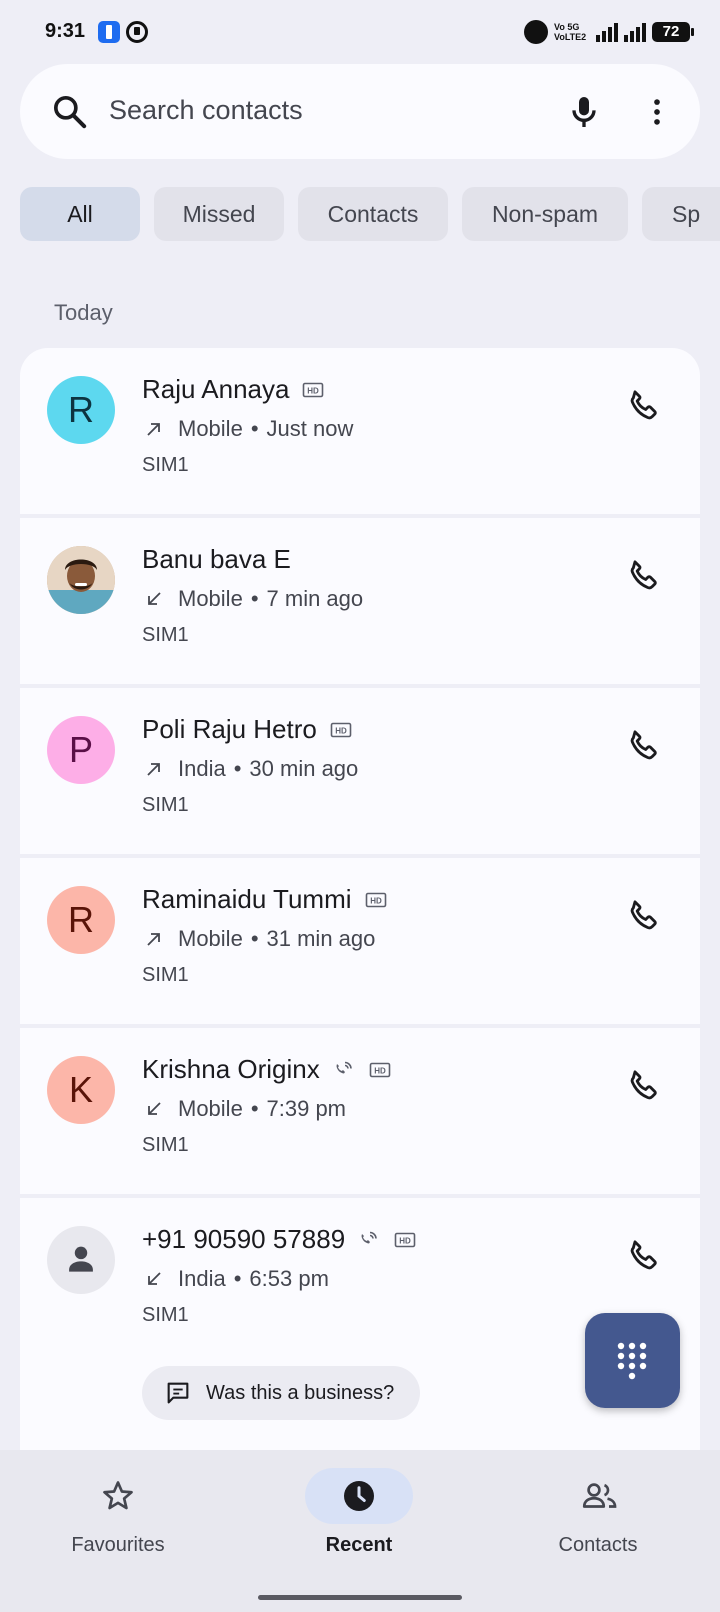 The image size is (720, 1612). I want to click on chip-spam: Sp, so click(681, 214).